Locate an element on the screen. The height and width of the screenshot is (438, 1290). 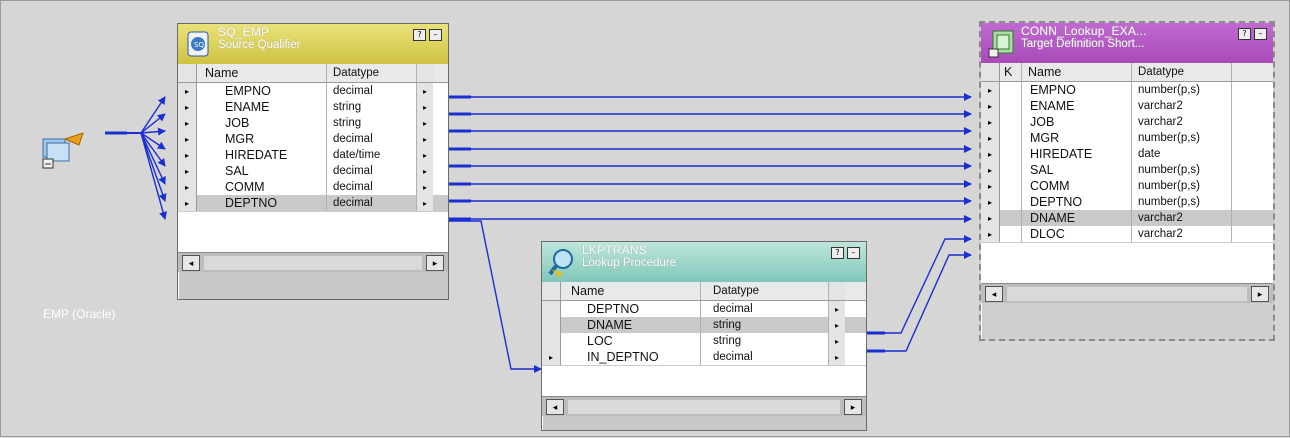
table-row: ▸ DEPTNO decimal ▸ is located at coordinates (313, 203).